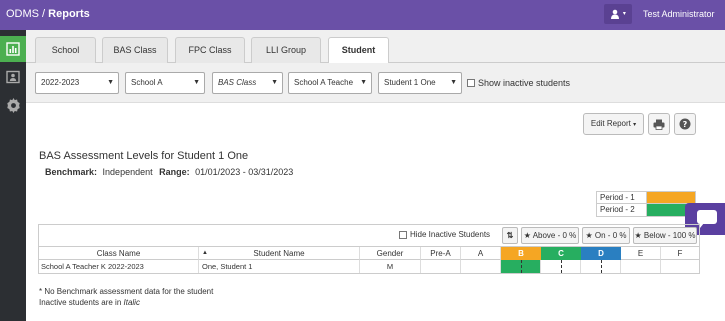 This screenshot has width=725, height=321. Describe the element at coordinates (521, 266) in the screenshot. I see `benchmark-marker-b` at that location.